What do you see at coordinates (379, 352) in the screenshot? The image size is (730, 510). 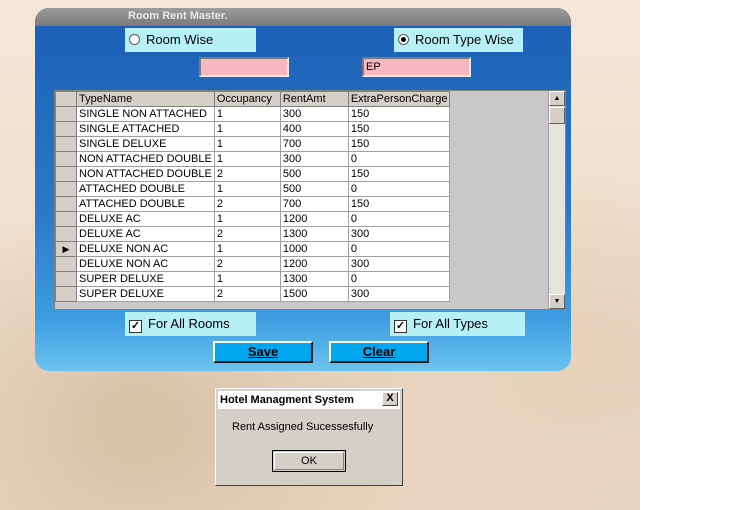 I see `clear-button: Clear` at bounding box center [379, 352].